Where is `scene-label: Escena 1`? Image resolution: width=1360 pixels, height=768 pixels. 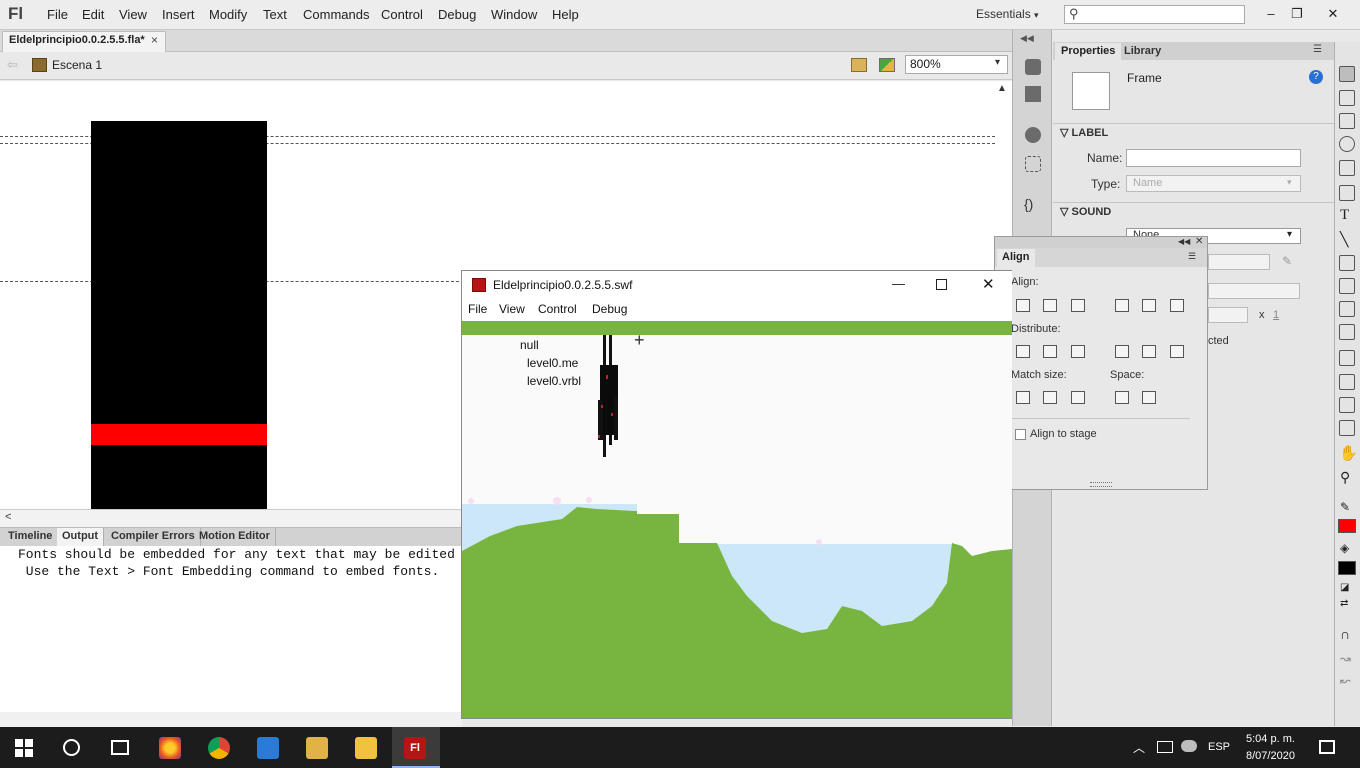 scene-label: Escena 1 is located at coordinates (77, 65).